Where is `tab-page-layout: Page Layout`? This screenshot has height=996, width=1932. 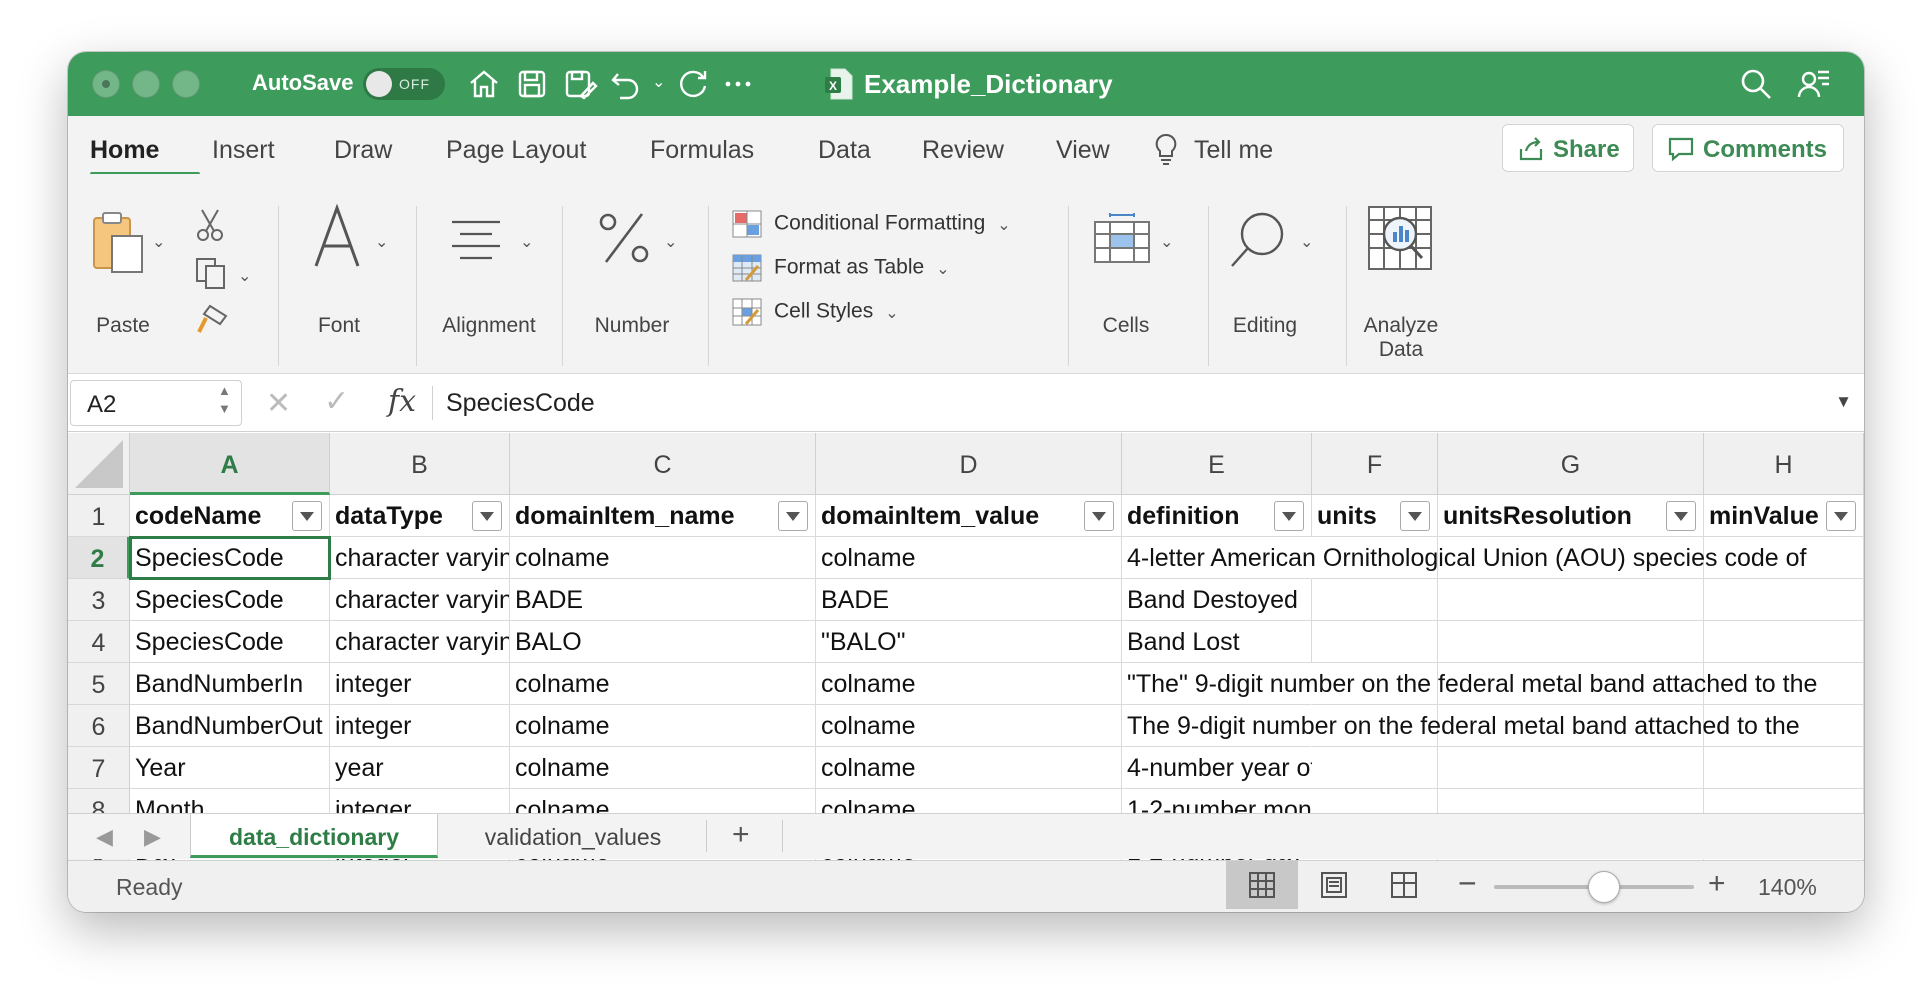
tab-page-layout: Page Layout is located at coordinates (516, 150).